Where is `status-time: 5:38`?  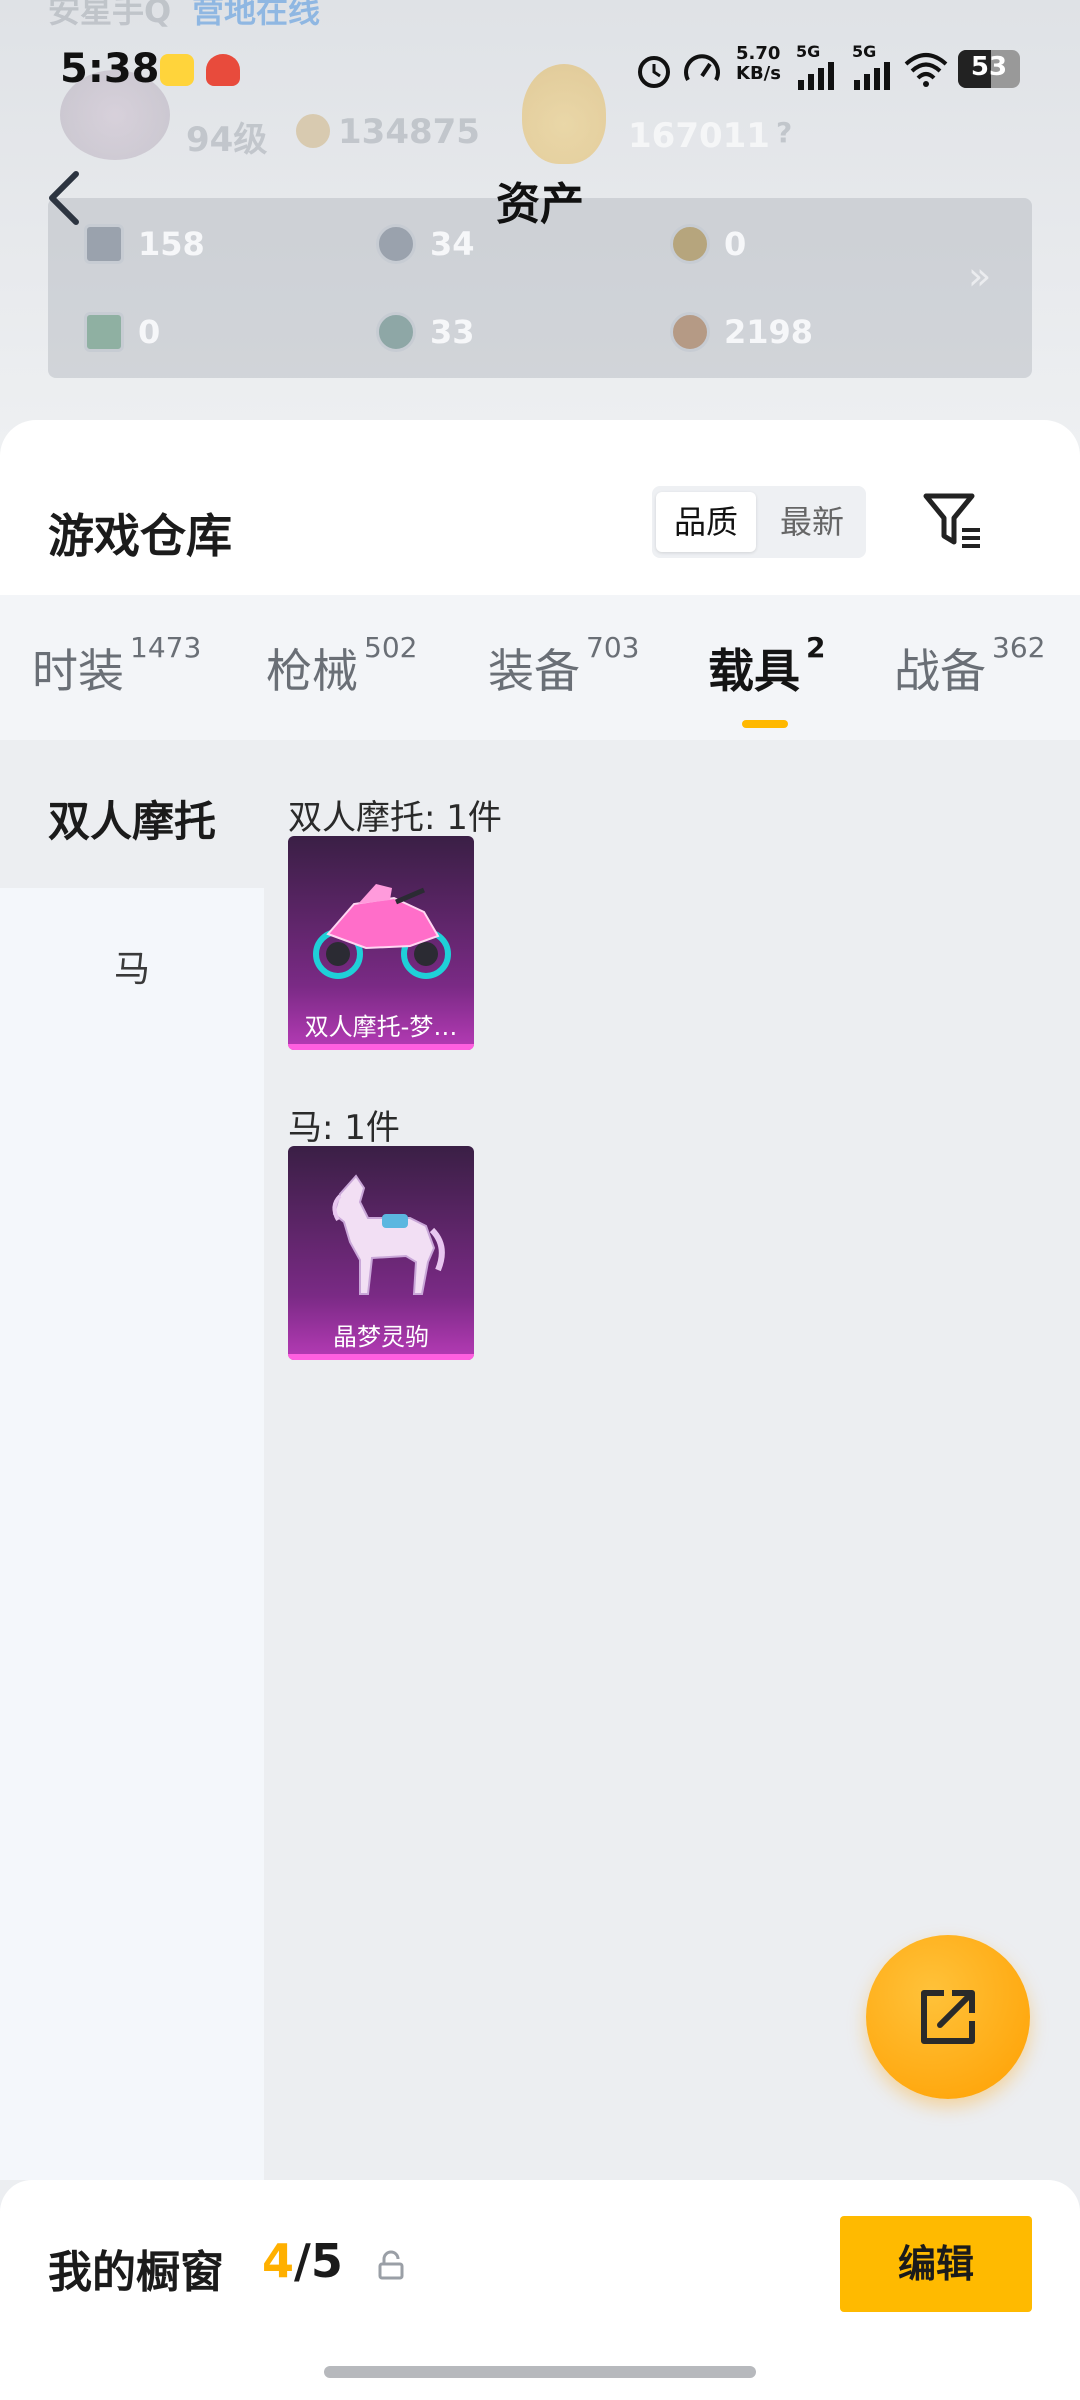
status-time: 5:38 is located at coordinates (110, 69).